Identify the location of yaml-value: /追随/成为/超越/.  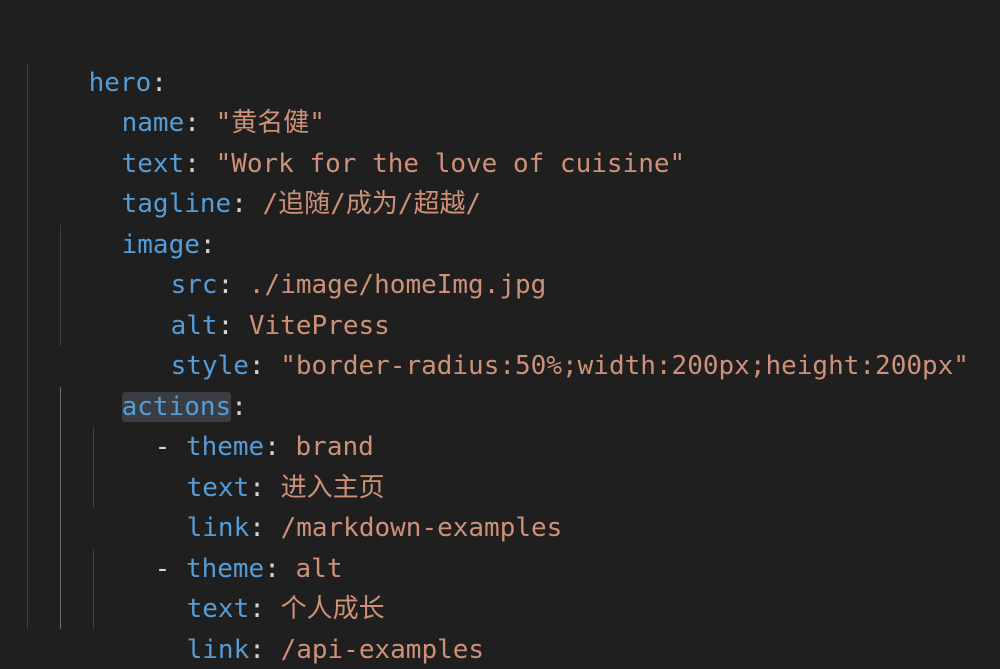
(372, 204).